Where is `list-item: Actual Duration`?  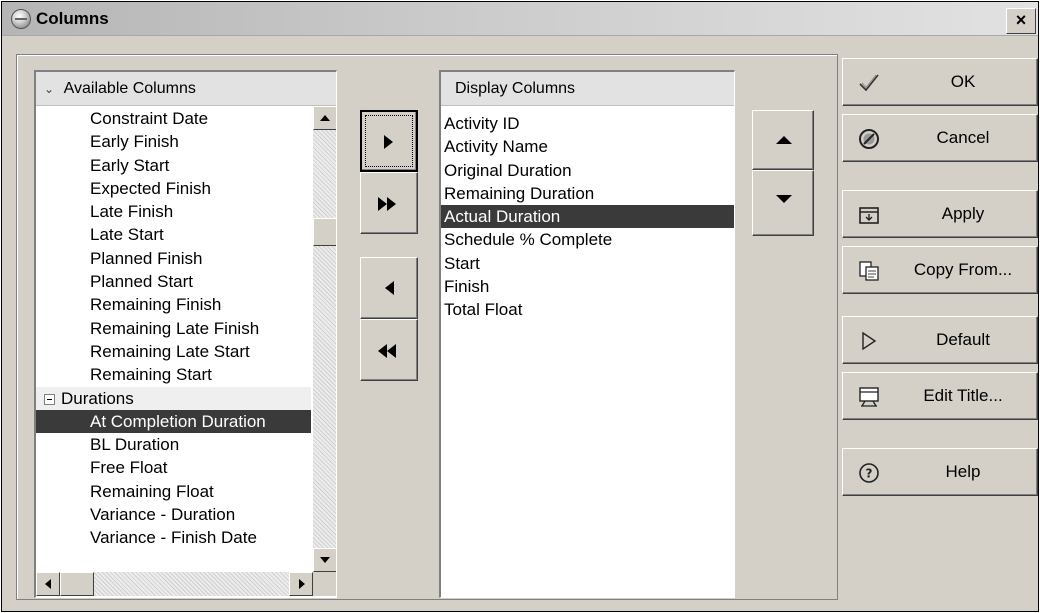
list-item: Actual Duration is located at coordinates (587, 217).